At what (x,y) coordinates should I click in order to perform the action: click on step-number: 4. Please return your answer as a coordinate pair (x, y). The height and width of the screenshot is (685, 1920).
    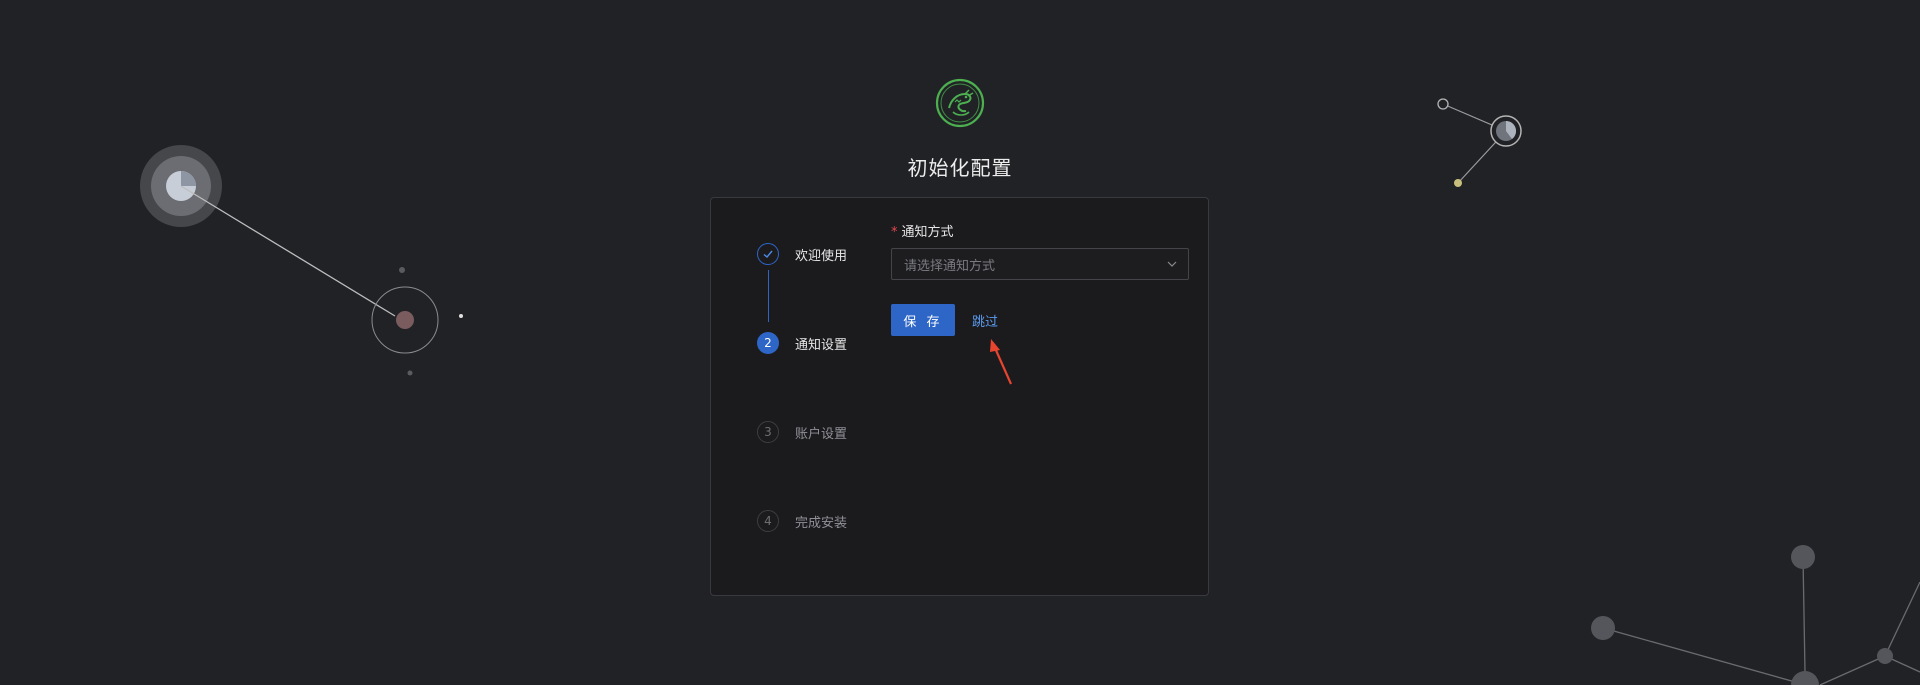
    Looking at the image, I should click on (768, 521).